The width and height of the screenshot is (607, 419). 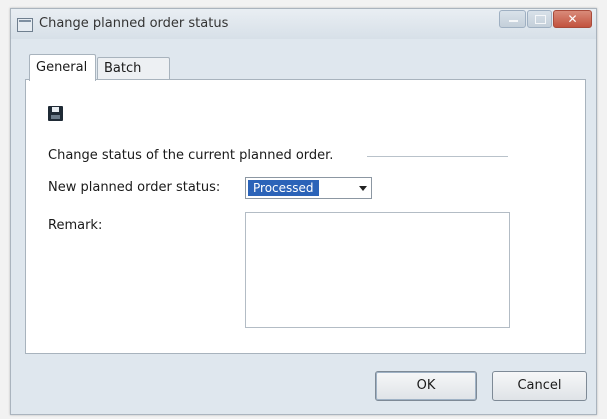 What do you see at coordinates (377, 270) in the screenshot?
I see `remark-textarea` at bounding box center [377, 270].